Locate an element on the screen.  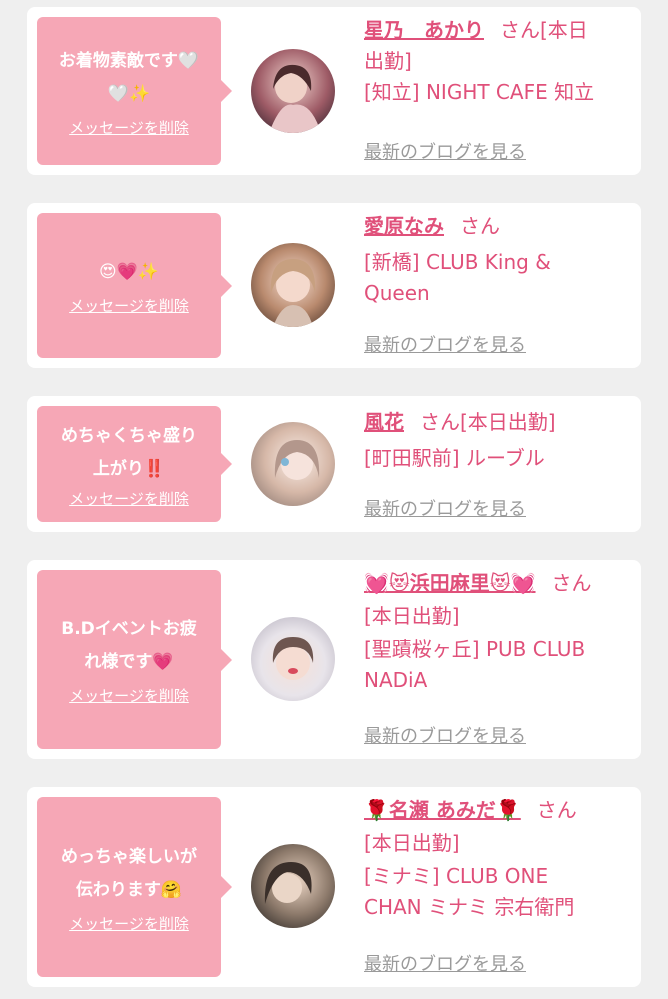
shop-name: [聖蹟桜ヶ丘] PUB CLUB is located at coordinates (475, 649).